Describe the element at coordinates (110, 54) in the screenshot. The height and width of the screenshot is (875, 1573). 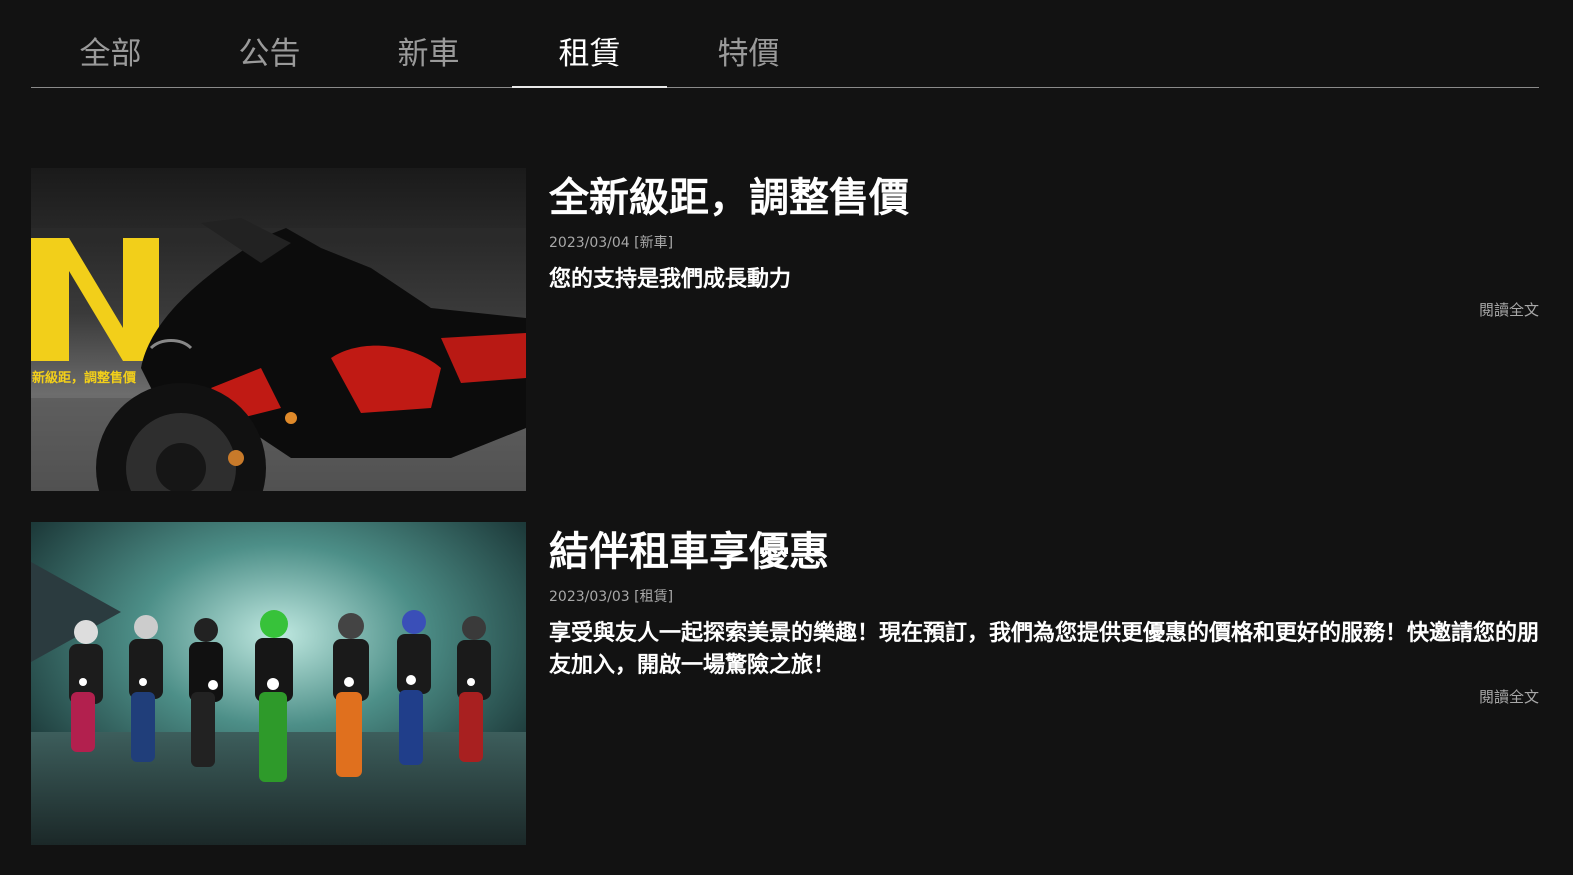
I see `tab-all: 全部` at that location.